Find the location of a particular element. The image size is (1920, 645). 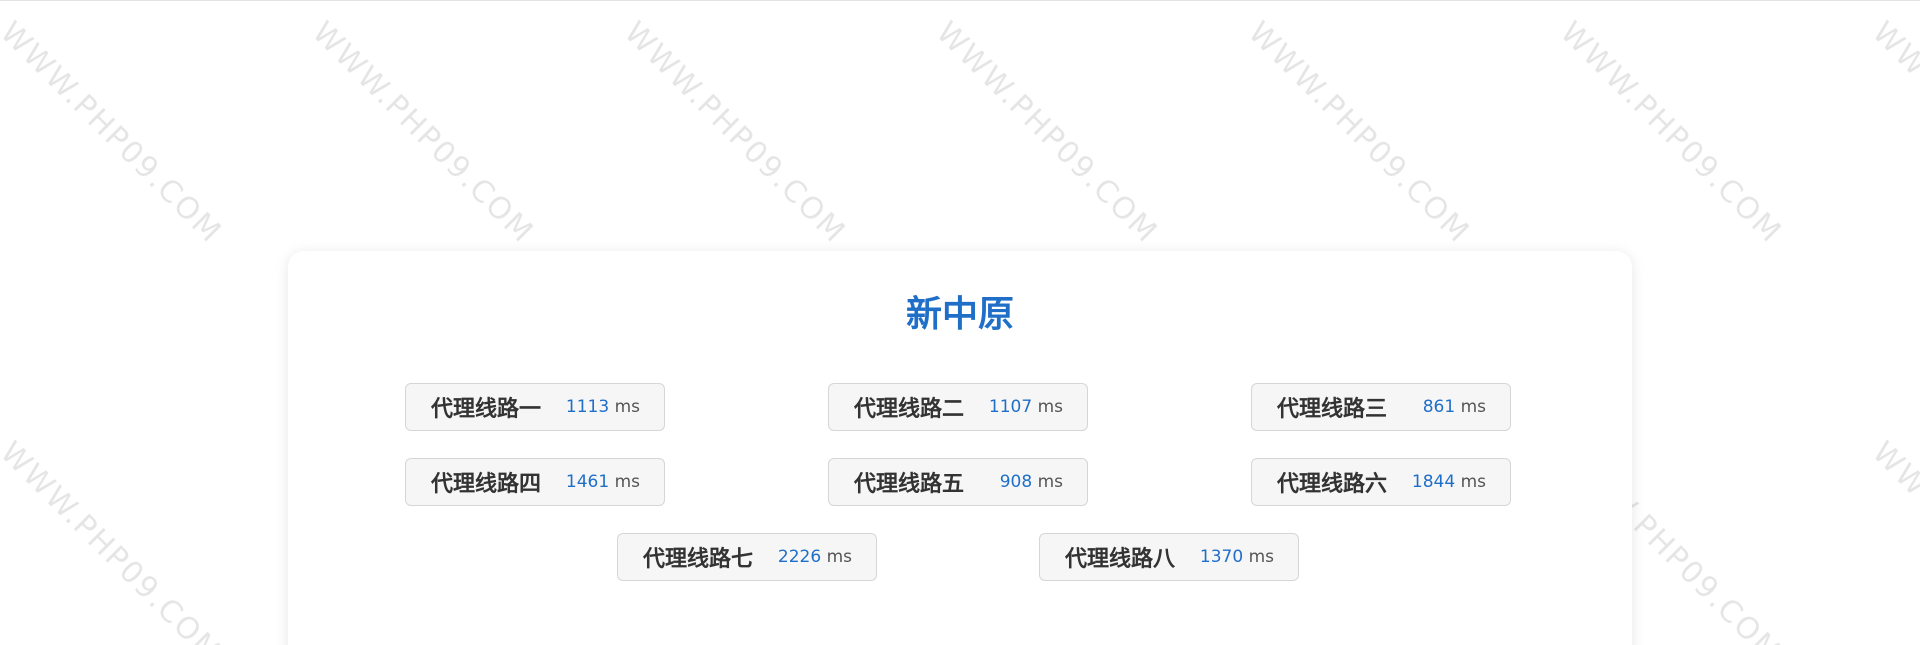

latency-value: 1844 is located at coordinates (1433, 482).